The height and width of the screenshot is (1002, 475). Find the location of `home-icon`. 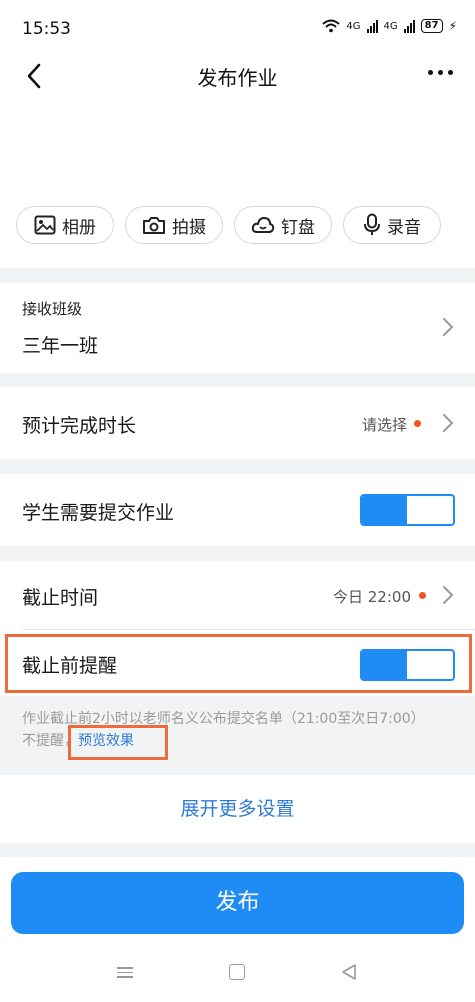

home-icon is located at coordinates (237, 972).